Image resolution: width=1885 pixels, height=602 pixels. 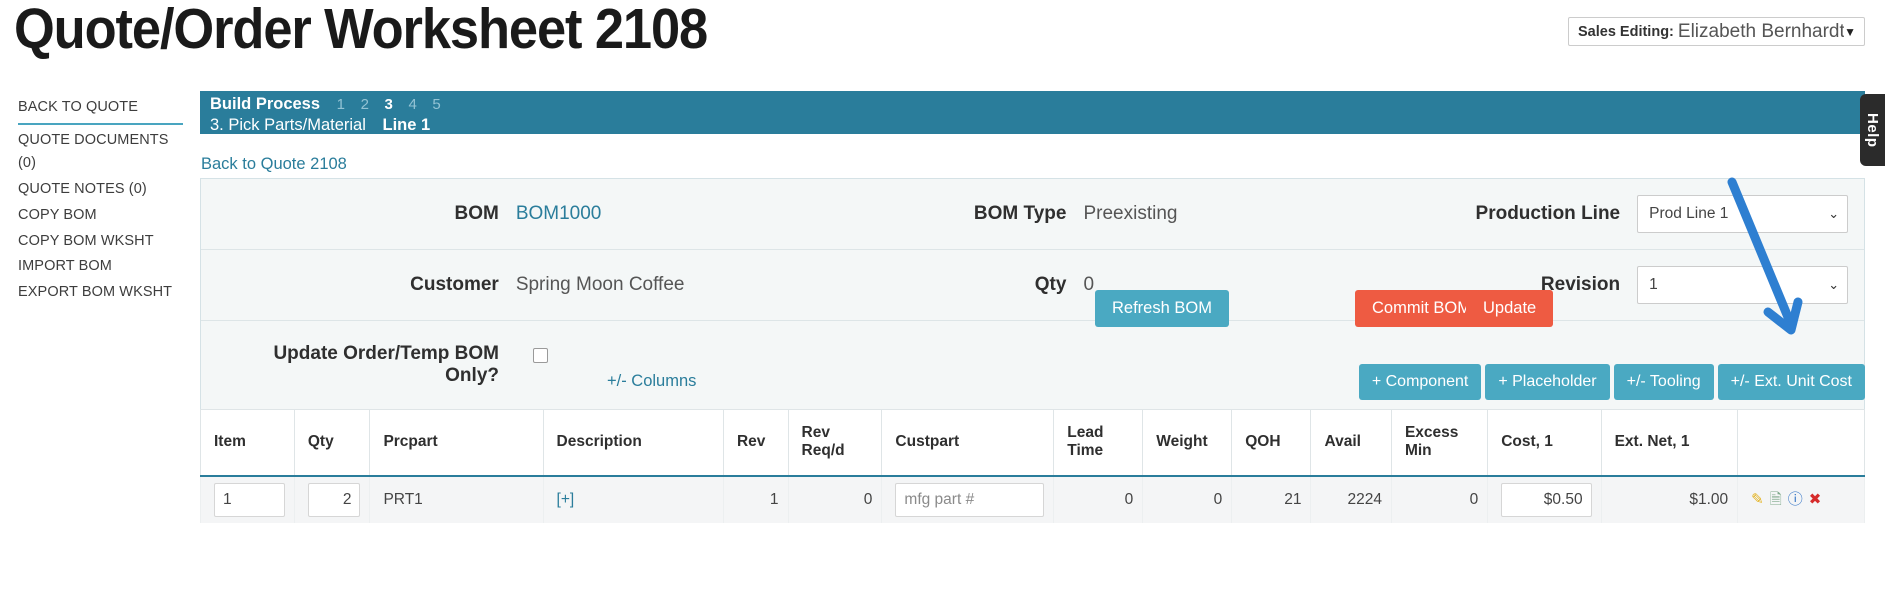 I want to click on build-step-3: 3, so click(x=389, y=104).